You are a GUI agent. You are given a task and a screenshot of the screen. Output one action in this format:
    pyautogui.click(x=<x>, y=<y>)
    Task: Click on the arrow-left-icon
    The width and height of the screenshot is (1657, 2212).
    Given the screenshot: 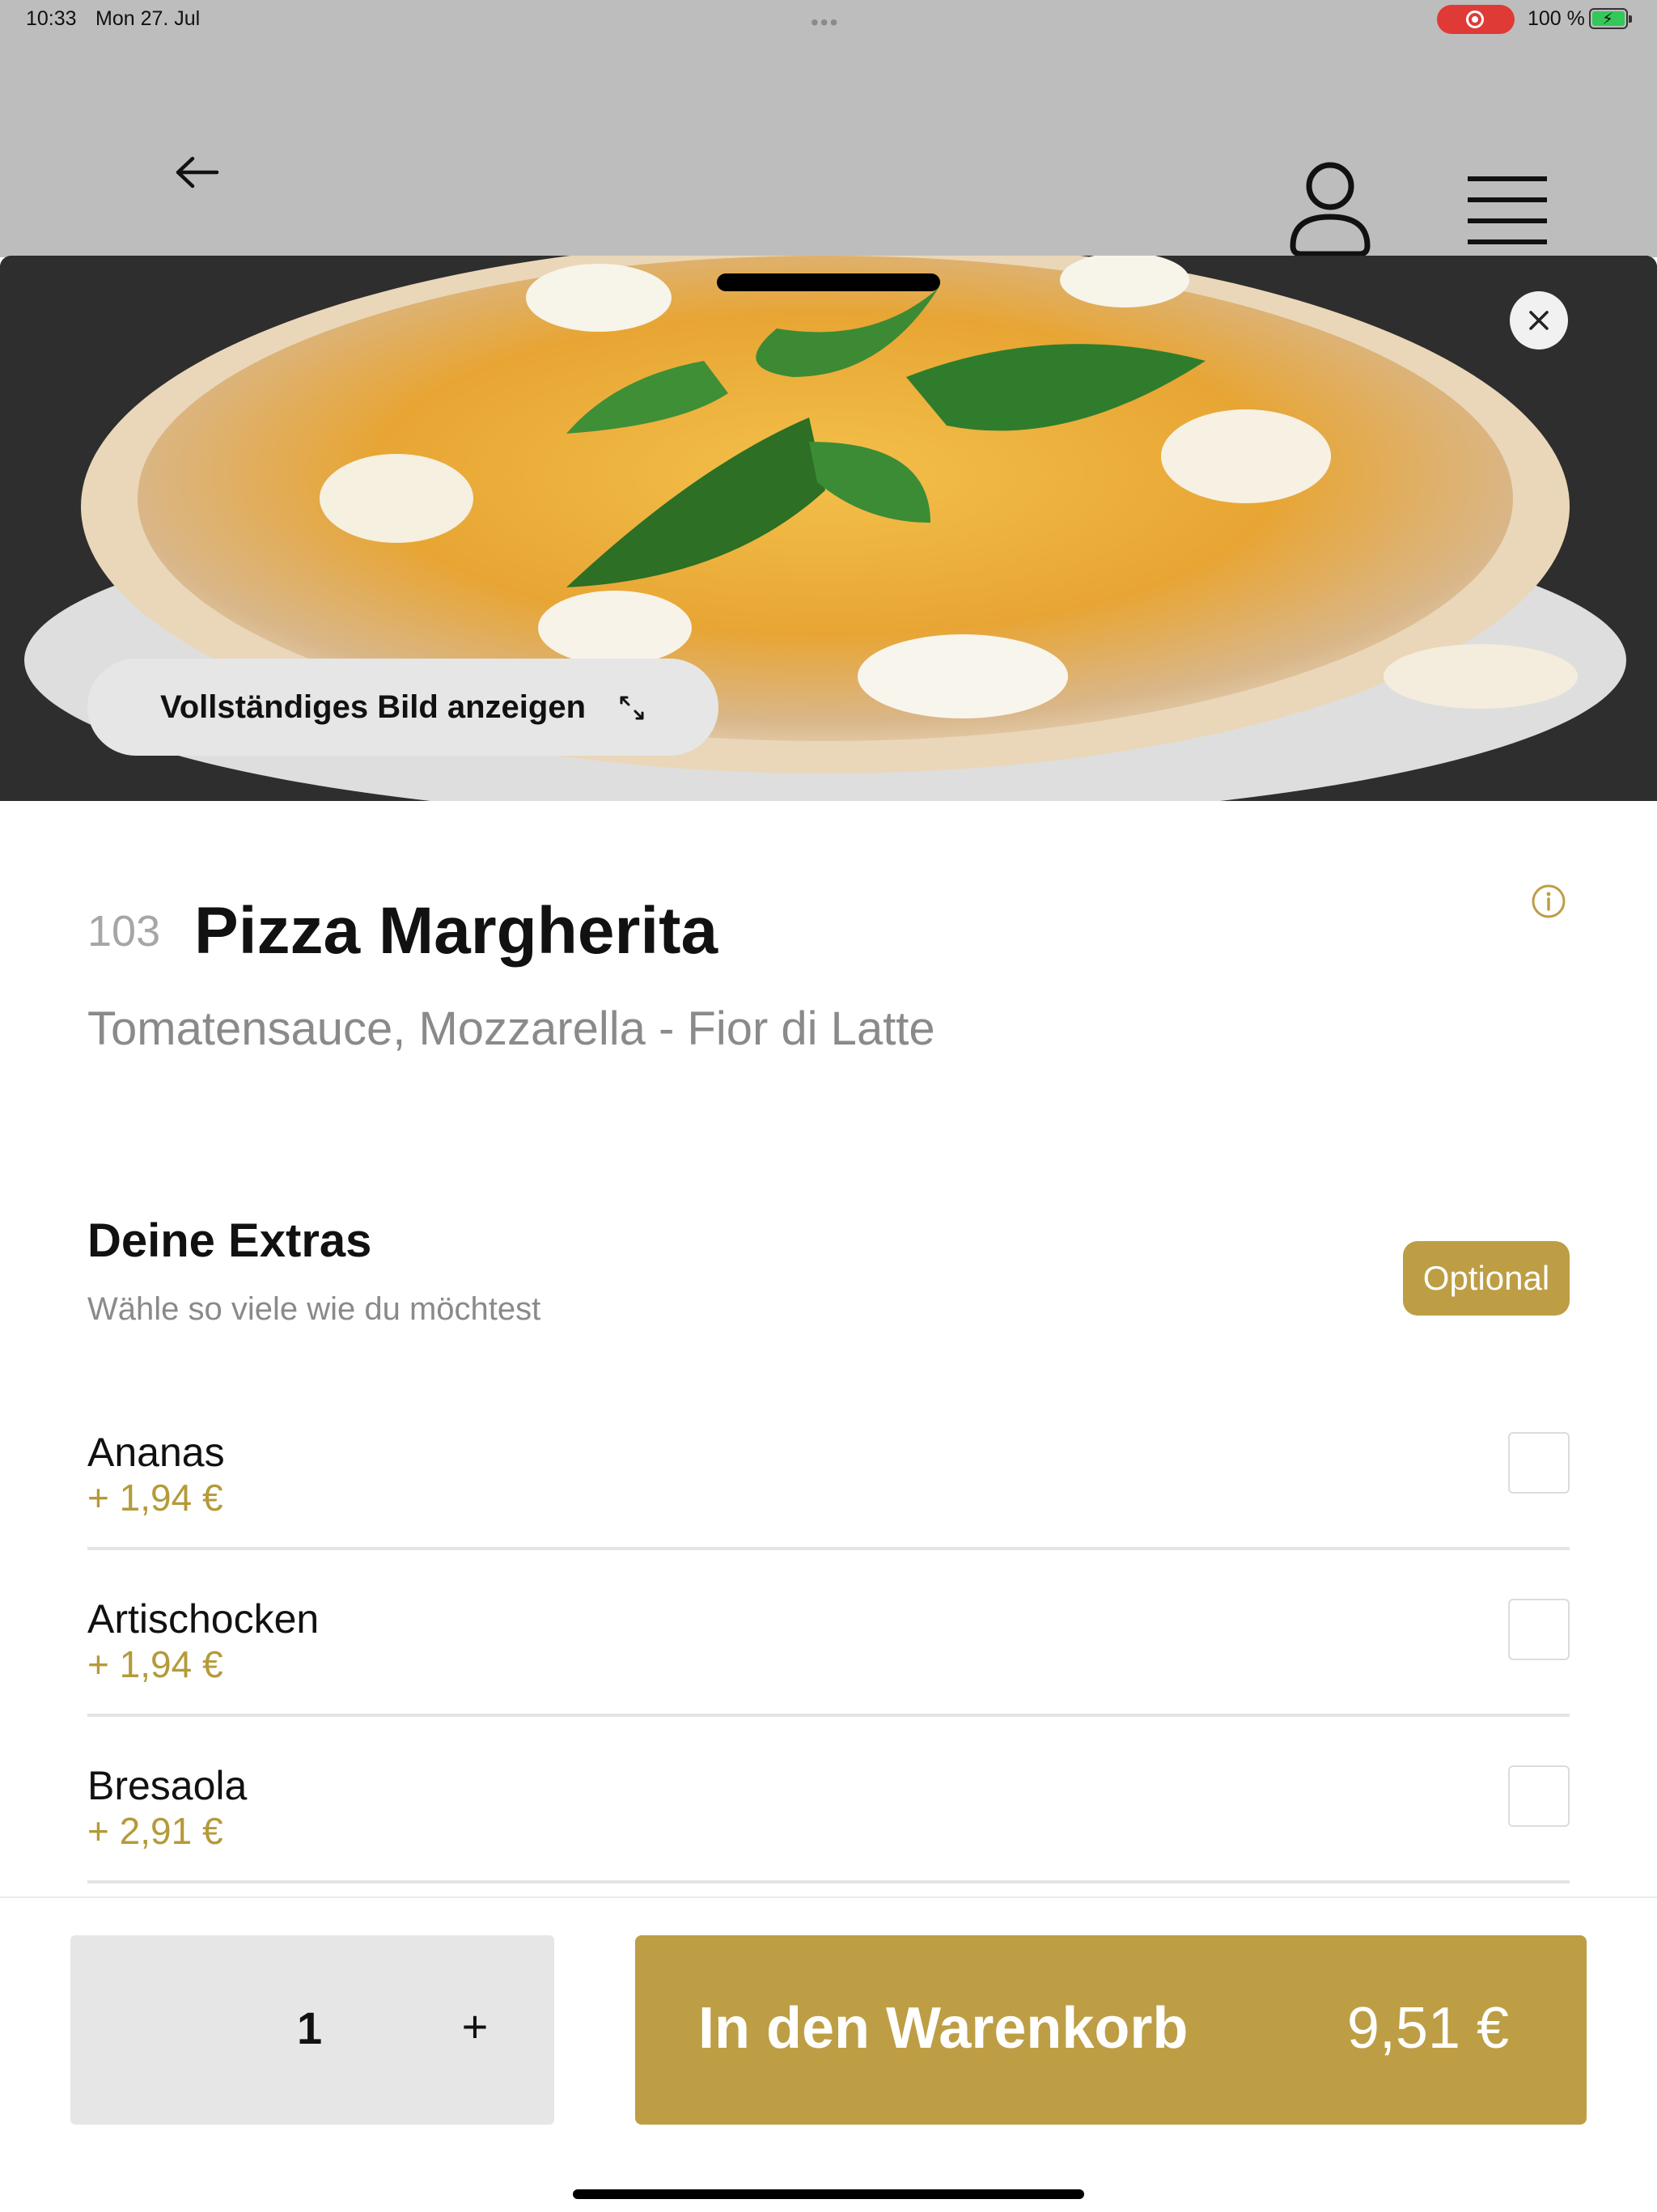 What is the action you would take?
    pyautogui.click(x=197, y=172)
    